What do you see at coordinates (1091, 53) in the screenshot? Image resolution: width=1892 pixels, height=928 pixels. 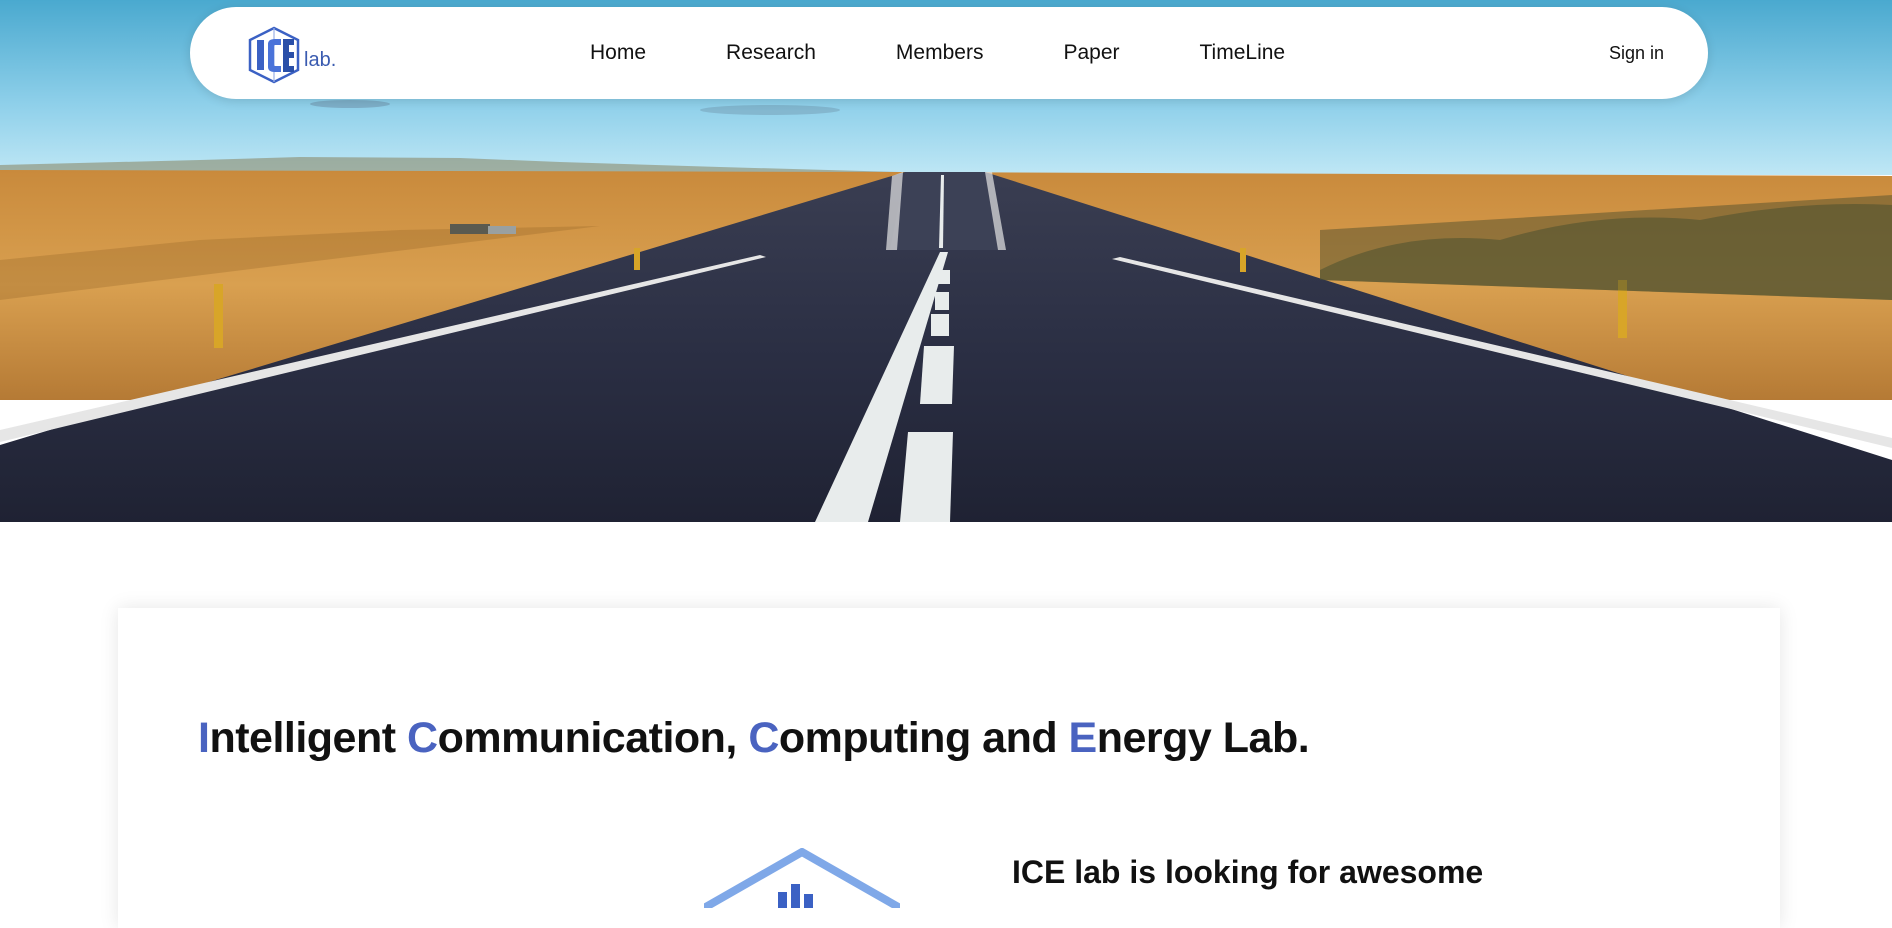 I see `nav-paper: Paper` at bounding box center [1091, 53].